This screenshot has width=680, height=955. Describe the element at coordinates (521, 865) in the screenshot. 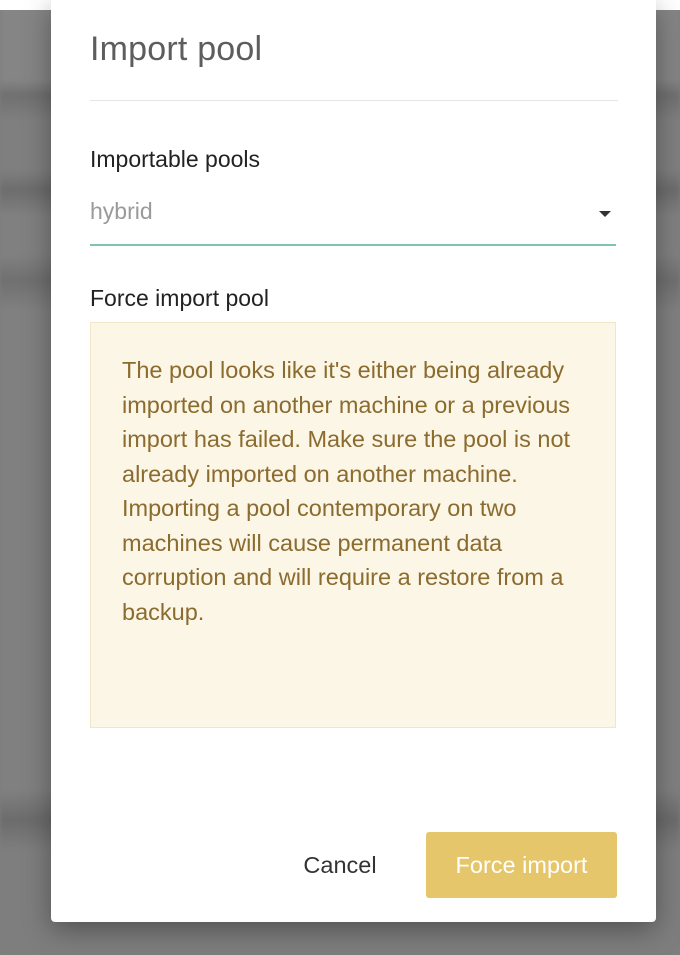

I see `force-import-button: Force import` at that location.